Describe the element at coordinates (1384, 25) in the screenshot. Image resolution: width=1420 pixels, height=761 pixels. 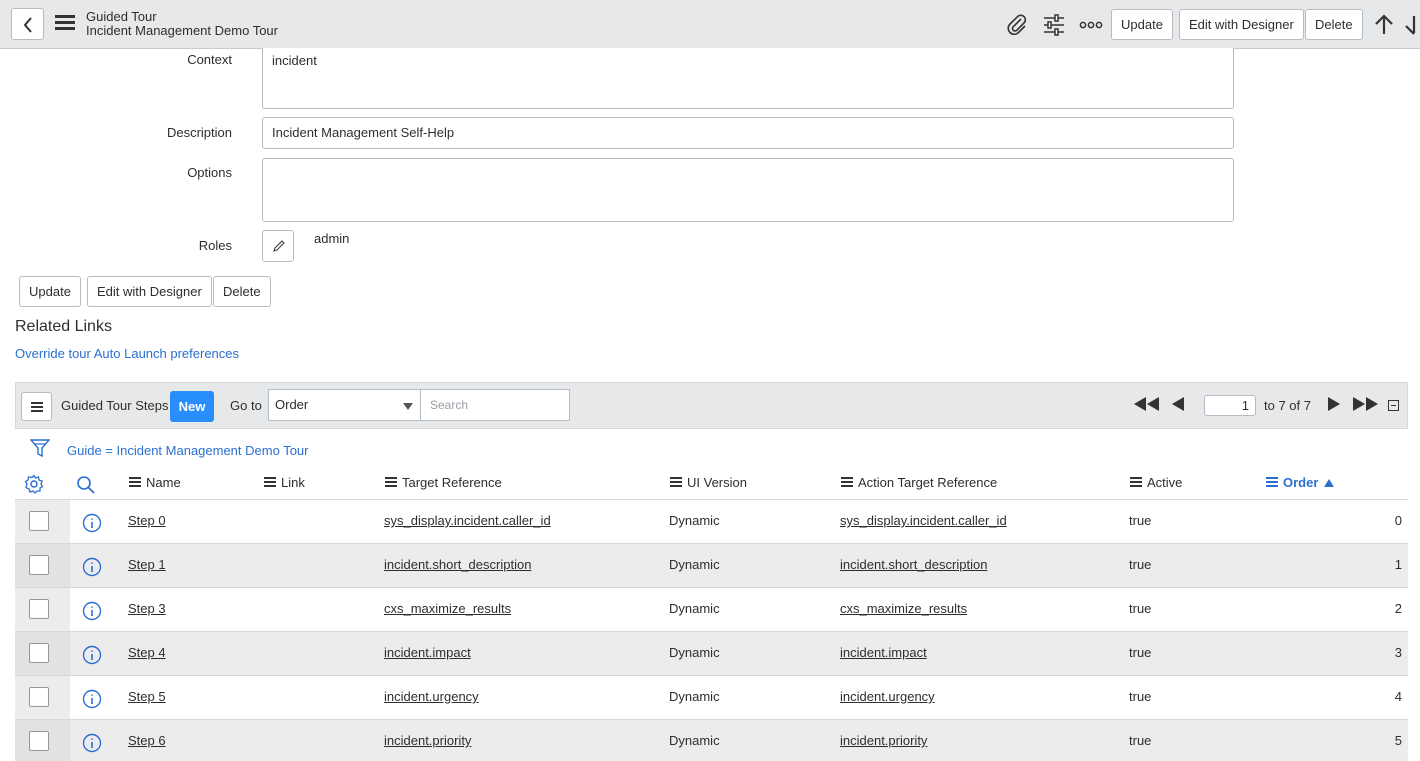
I see `arrow-up-icon` at that location.